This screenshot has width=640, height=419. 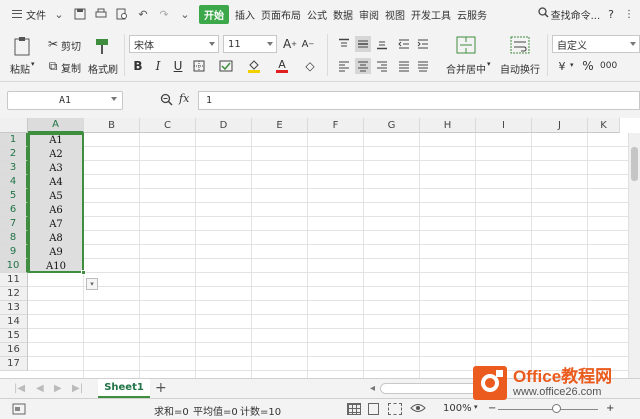 What do you see at coordinates (430, 388) in the screenshot?
I see `horizontal-scrollbar` at bounding box center [430, 388].